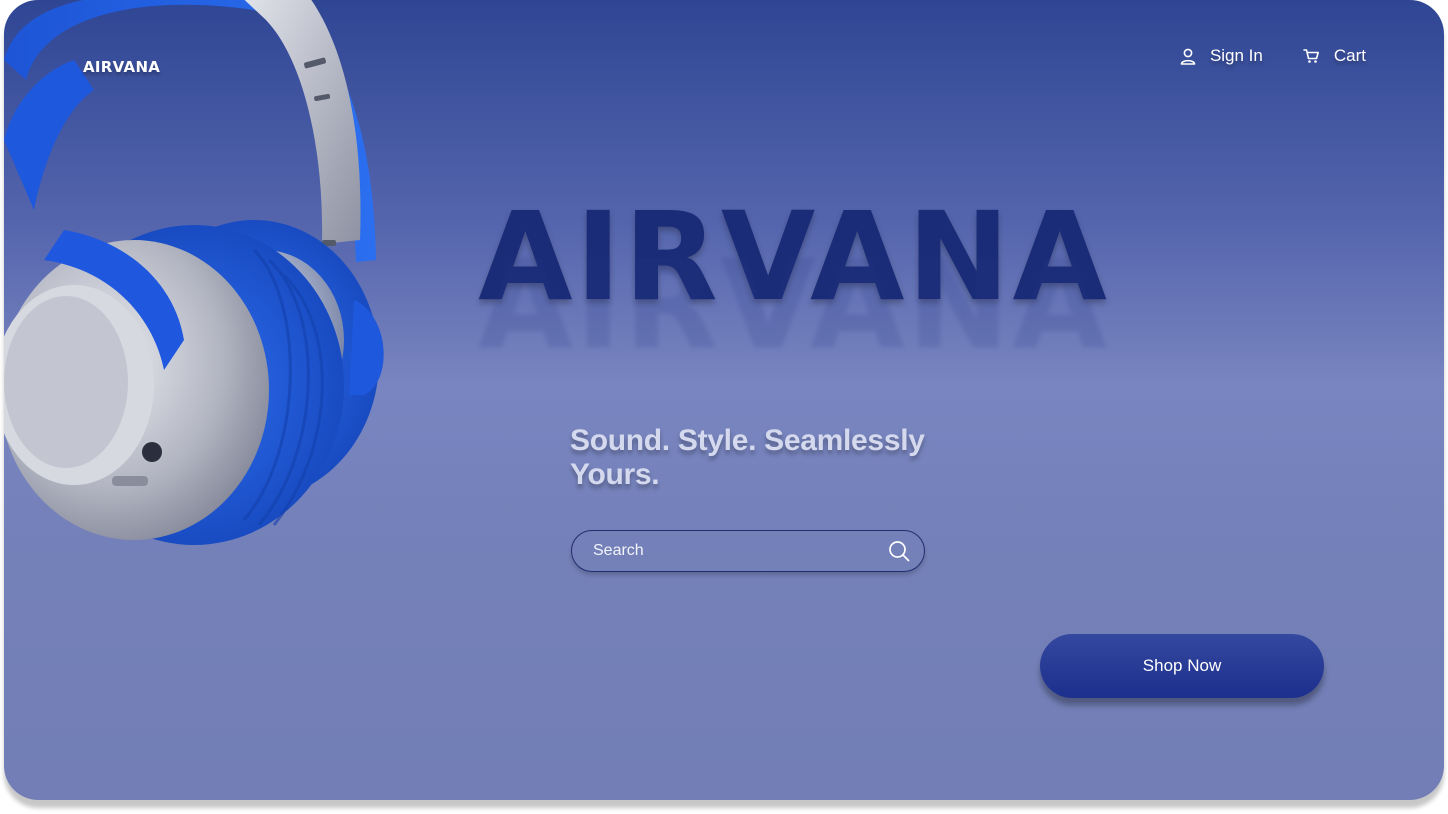 Image resolution: width=1448 pixels, height=814 pixels. Describe the element at coordinates (739, 551) in the screenshot. I see `search-input` at that location.